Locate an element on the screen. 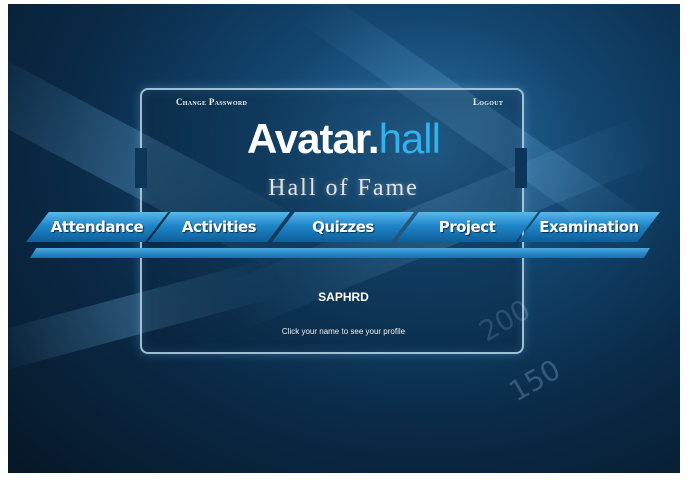 The width and height of the screenshot is (687, 480). logout-link: Logout is located at coordinates (488, 102).